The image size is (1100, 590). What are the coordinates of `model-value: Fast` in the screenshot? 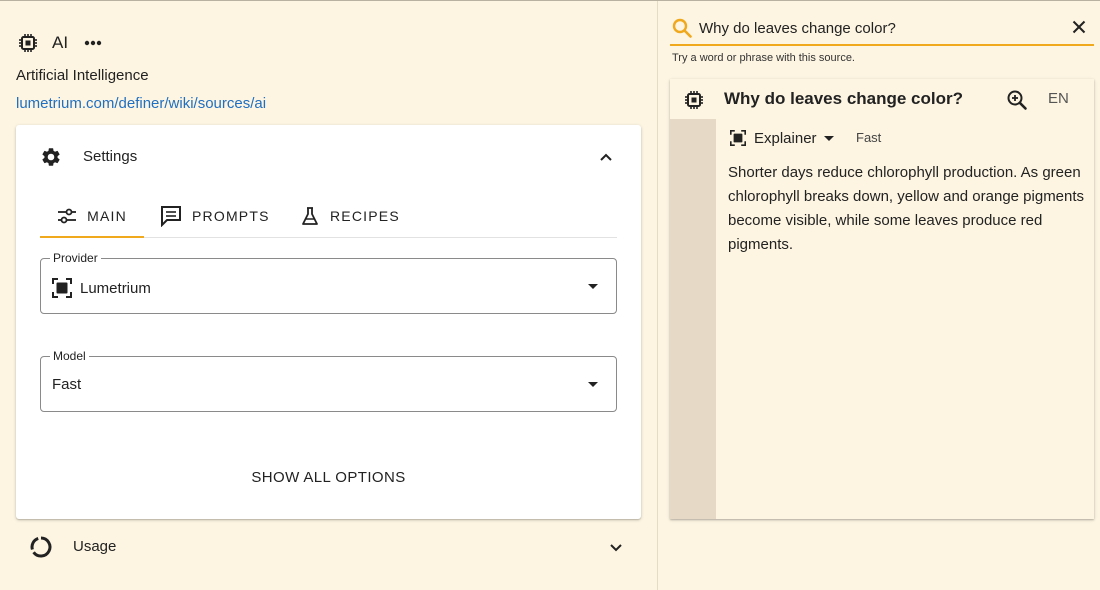 It's located at (67, 384).